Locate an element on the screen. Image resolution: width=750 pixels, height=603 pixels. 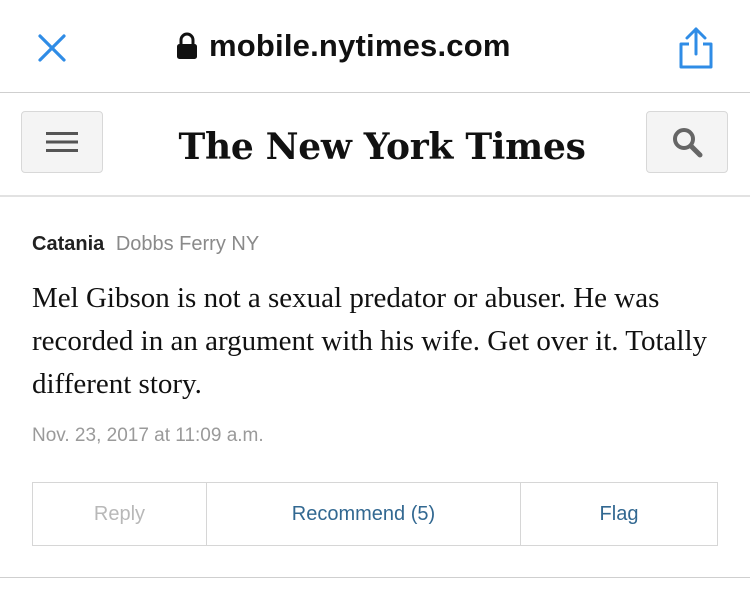
search-button is located at coordinates (687, 142).